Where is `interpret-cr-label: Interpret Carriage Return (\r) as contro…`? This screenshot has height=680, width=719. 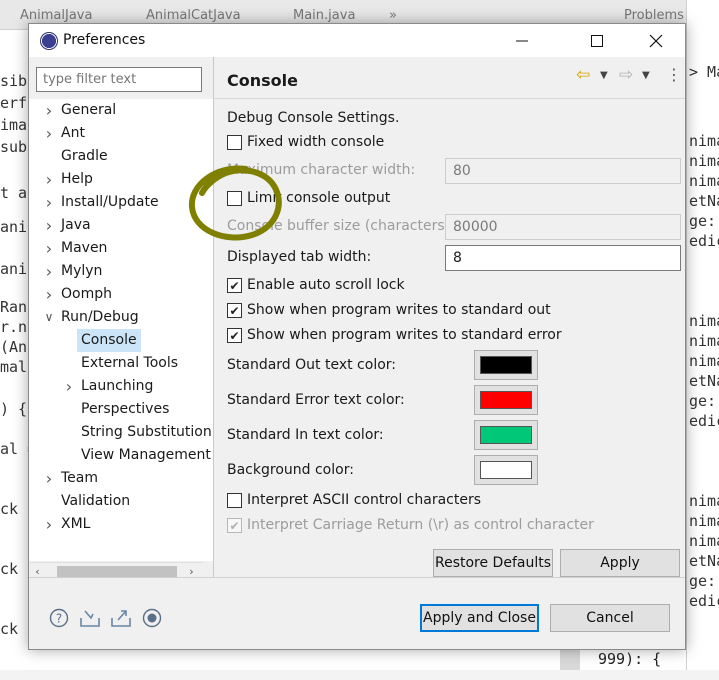
interpret-cr-label: Interpret Carriage Return (\r) as contro… is located at coordinates (420, 525).